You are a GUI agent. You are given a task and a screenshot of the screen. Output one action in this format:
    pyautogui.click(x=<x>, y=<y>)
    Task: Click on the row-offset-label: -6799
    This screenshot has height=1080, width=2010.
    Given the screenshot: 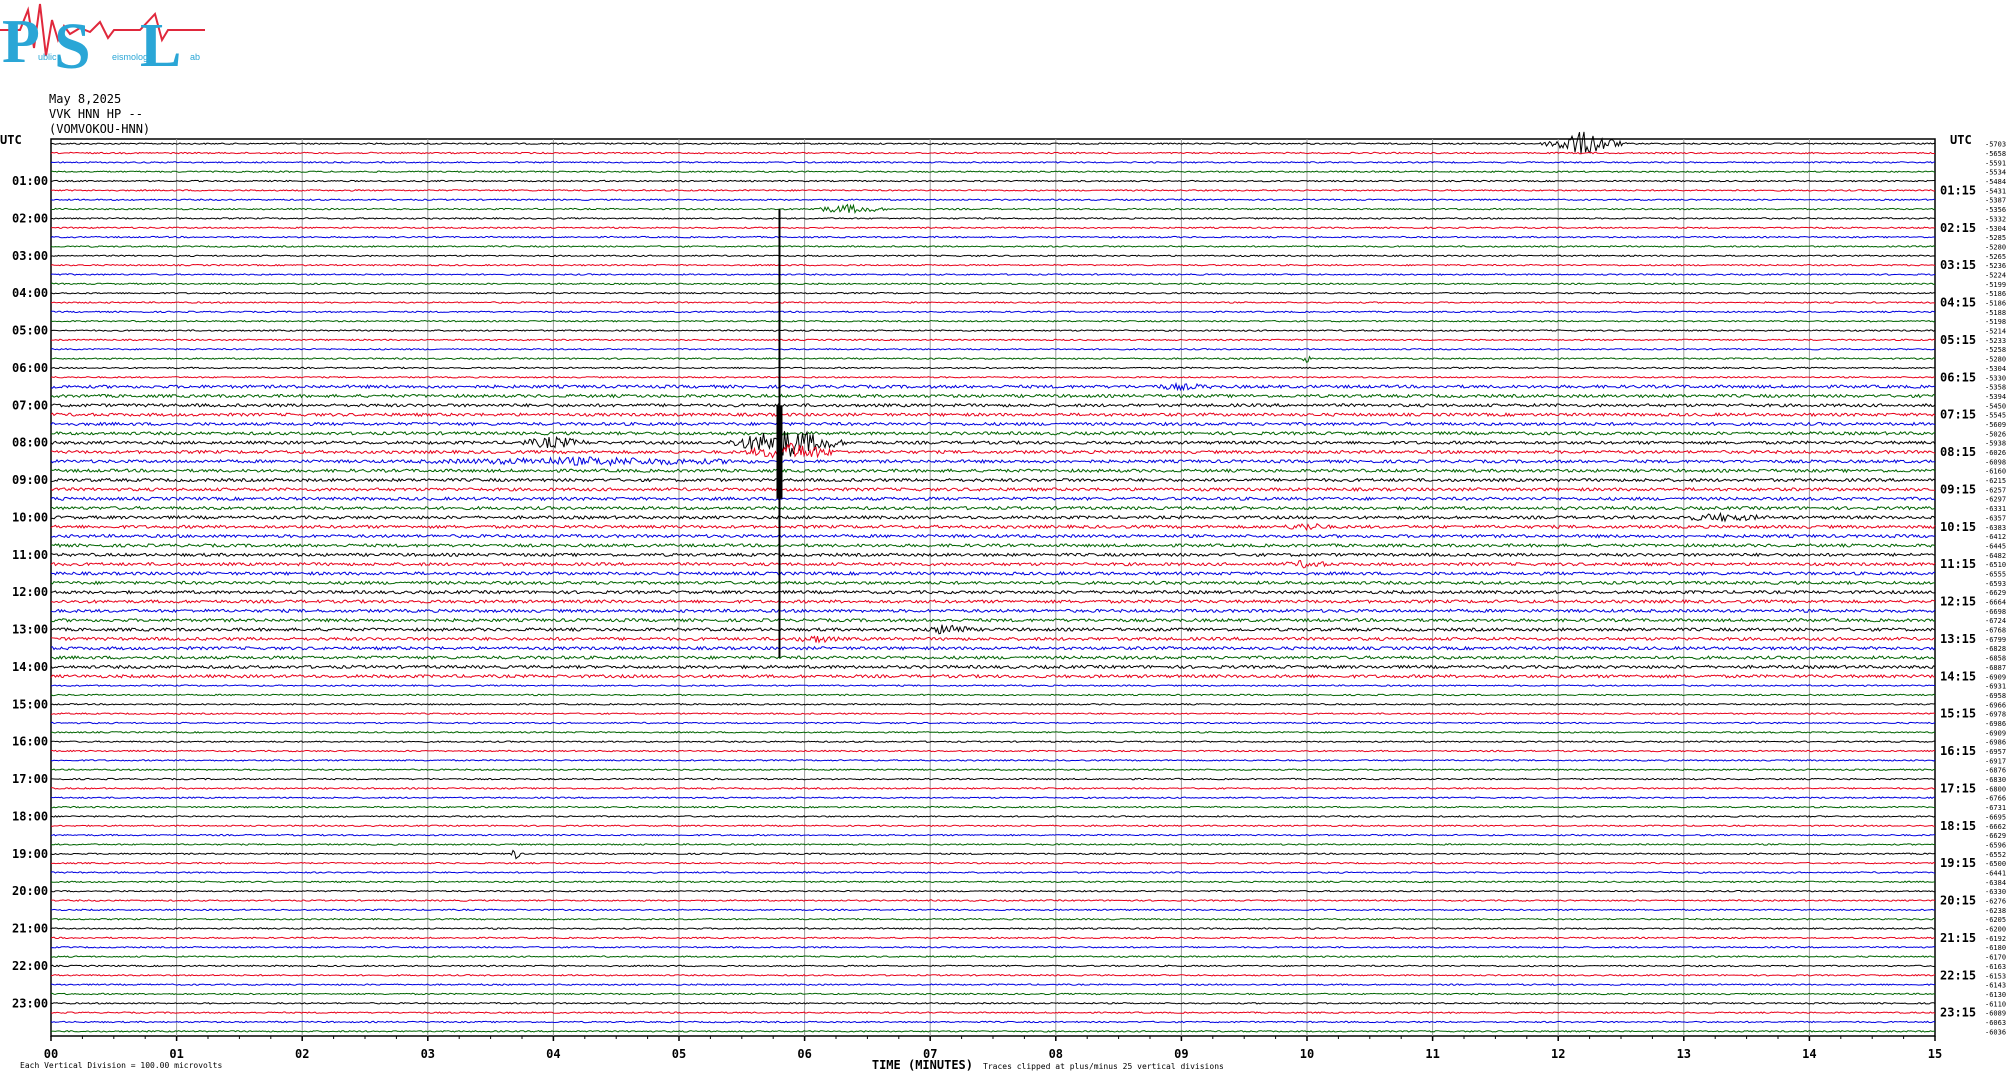 What is the action you would take?
    pyautogui.click(x=1995, y=640)
    